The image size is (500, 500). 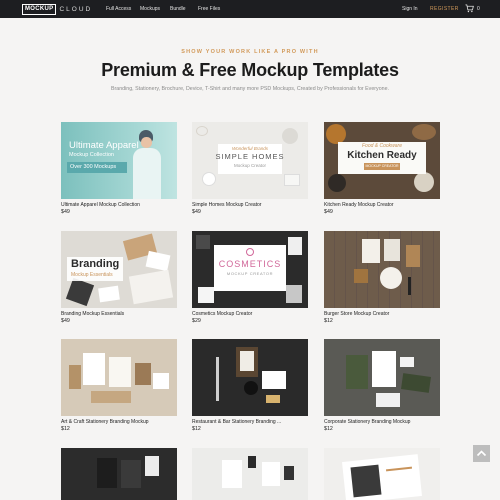 I want to click on site-logo: MOCKUP CLOUD, so click(x=57, y=9).